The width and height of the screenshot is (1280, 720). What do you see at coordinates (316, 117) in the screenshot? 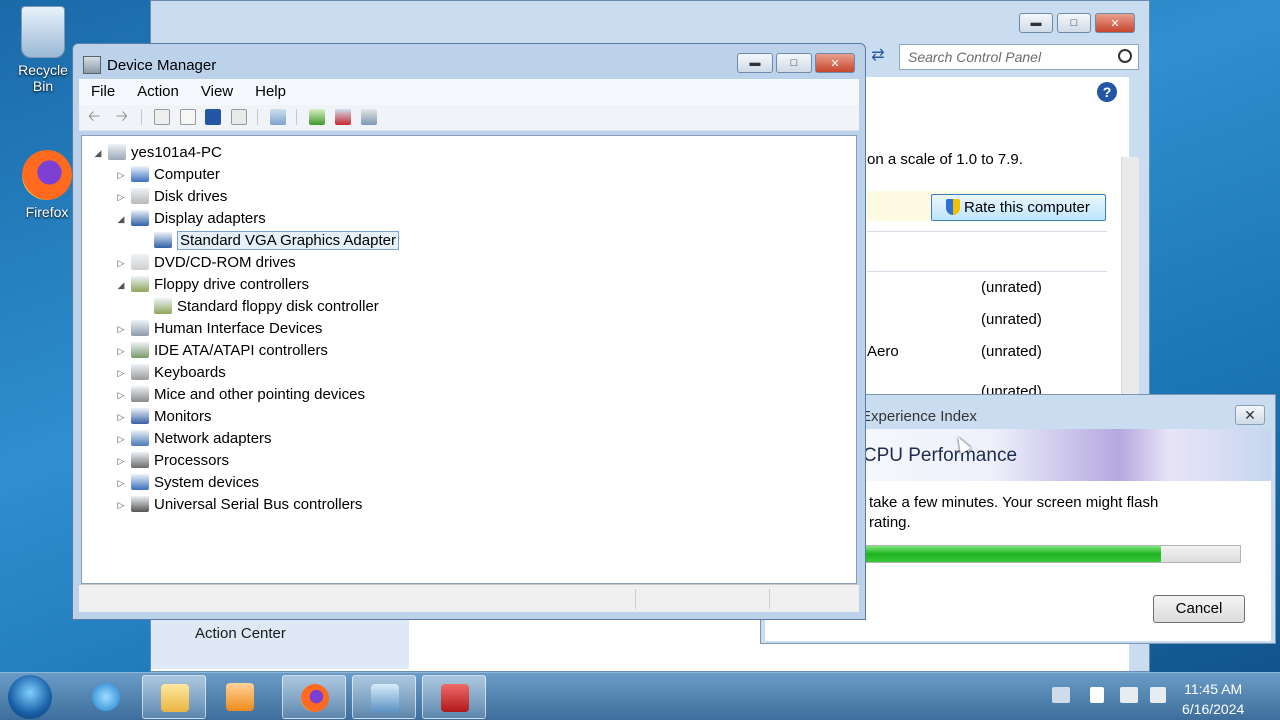
I see `update-driver-icon` at bounding box center [316, 117].